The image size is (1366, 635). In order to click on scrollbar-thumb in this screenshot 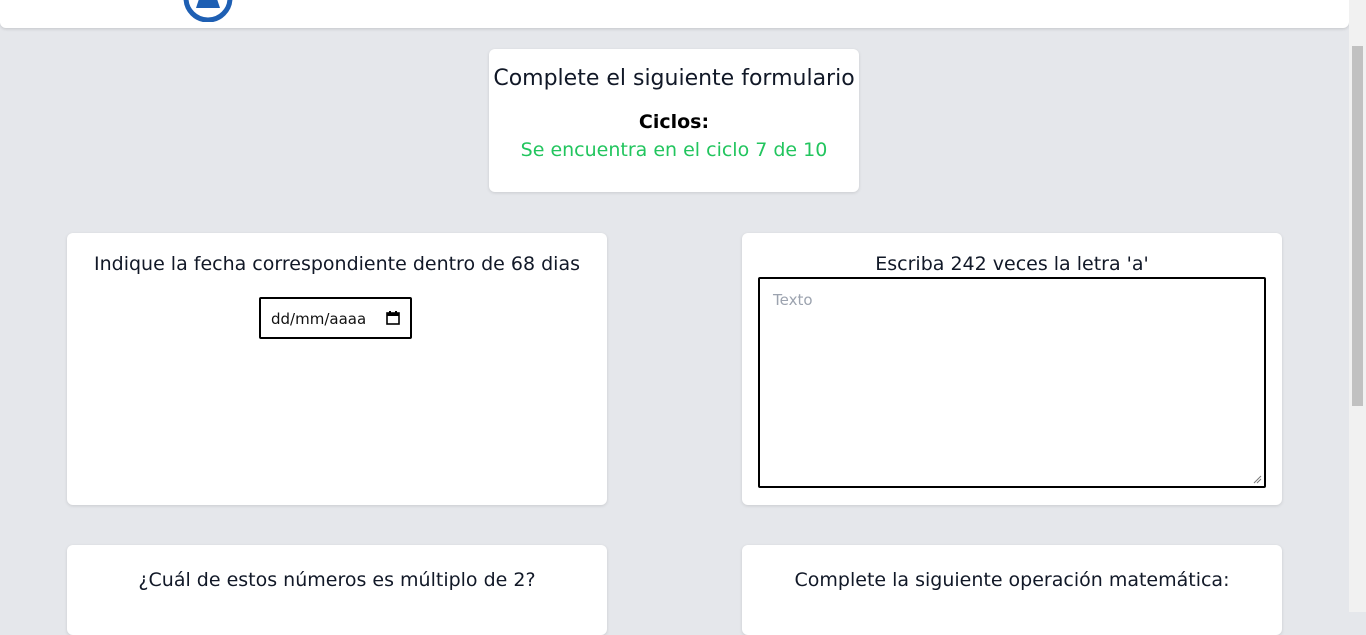, I will do `click(1357, 226)`.